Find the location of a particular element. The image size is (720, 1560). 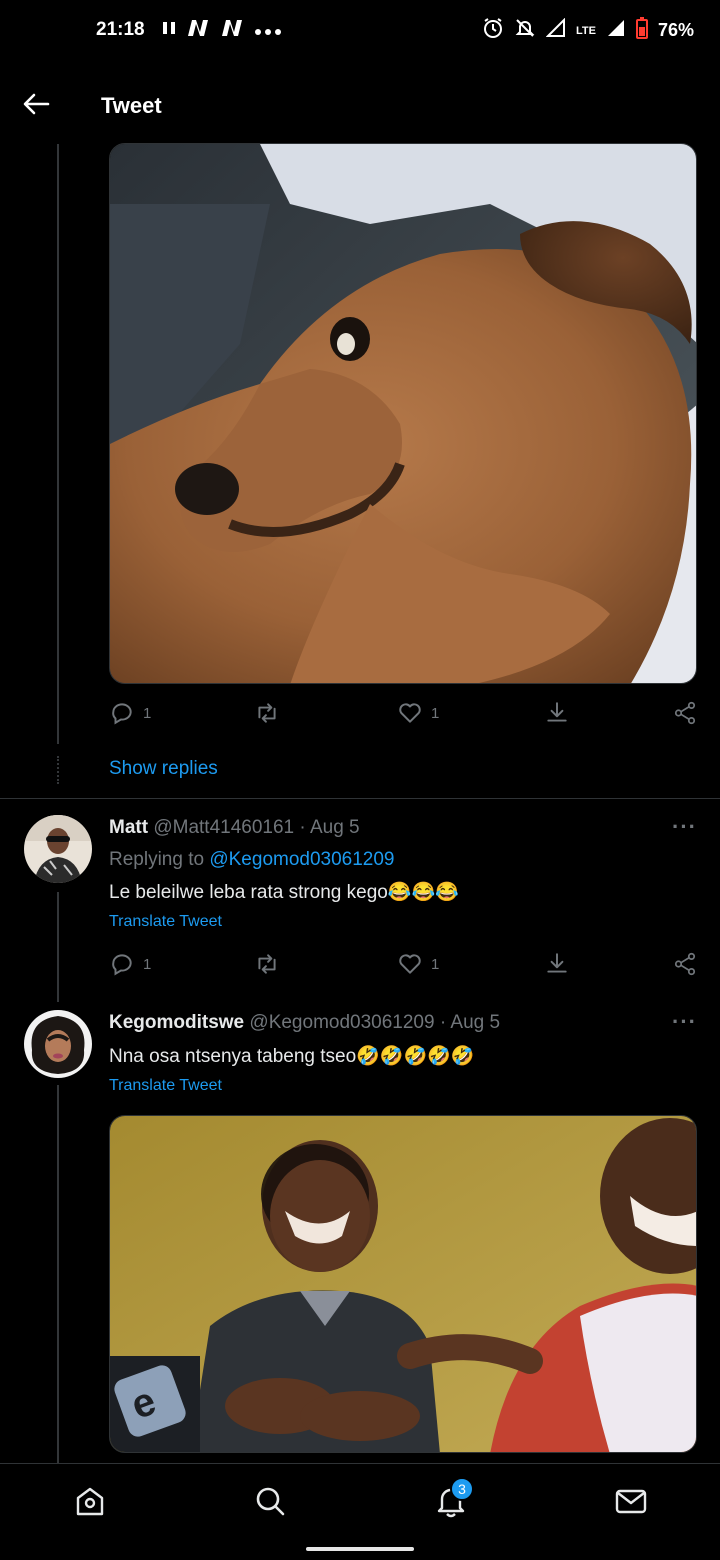

app-header: Tweet is located at coordinates (360, 102).